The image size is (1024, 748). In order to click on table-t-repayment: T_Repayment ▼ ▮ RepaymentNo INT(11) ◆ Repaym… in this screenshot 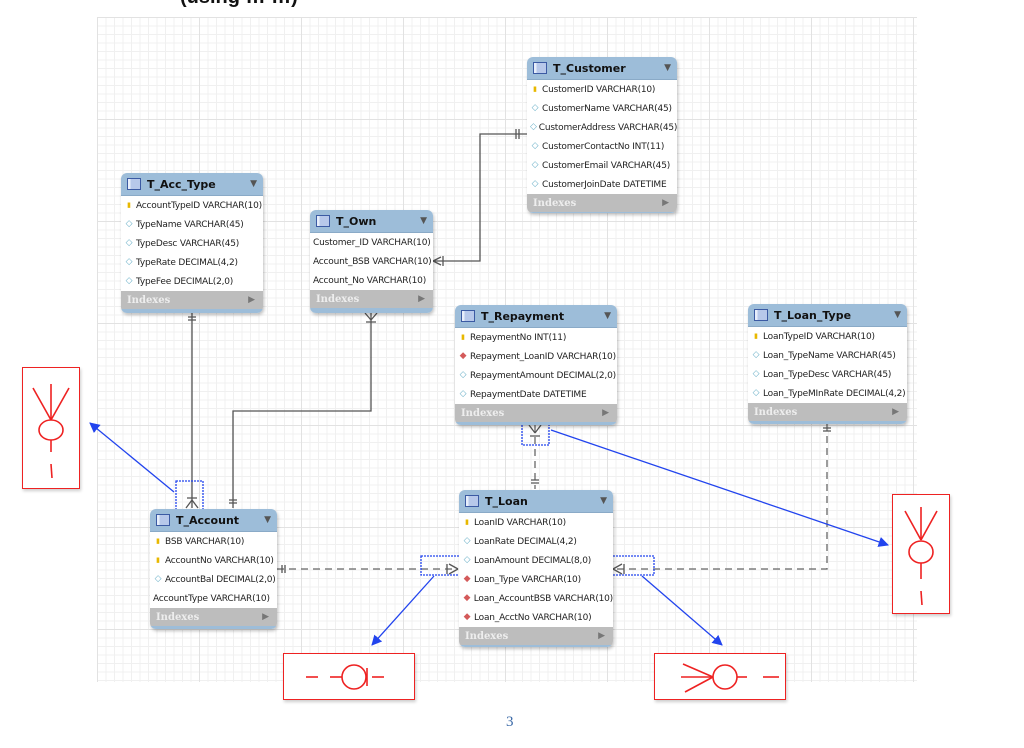, I will do `click(536, 365)`.